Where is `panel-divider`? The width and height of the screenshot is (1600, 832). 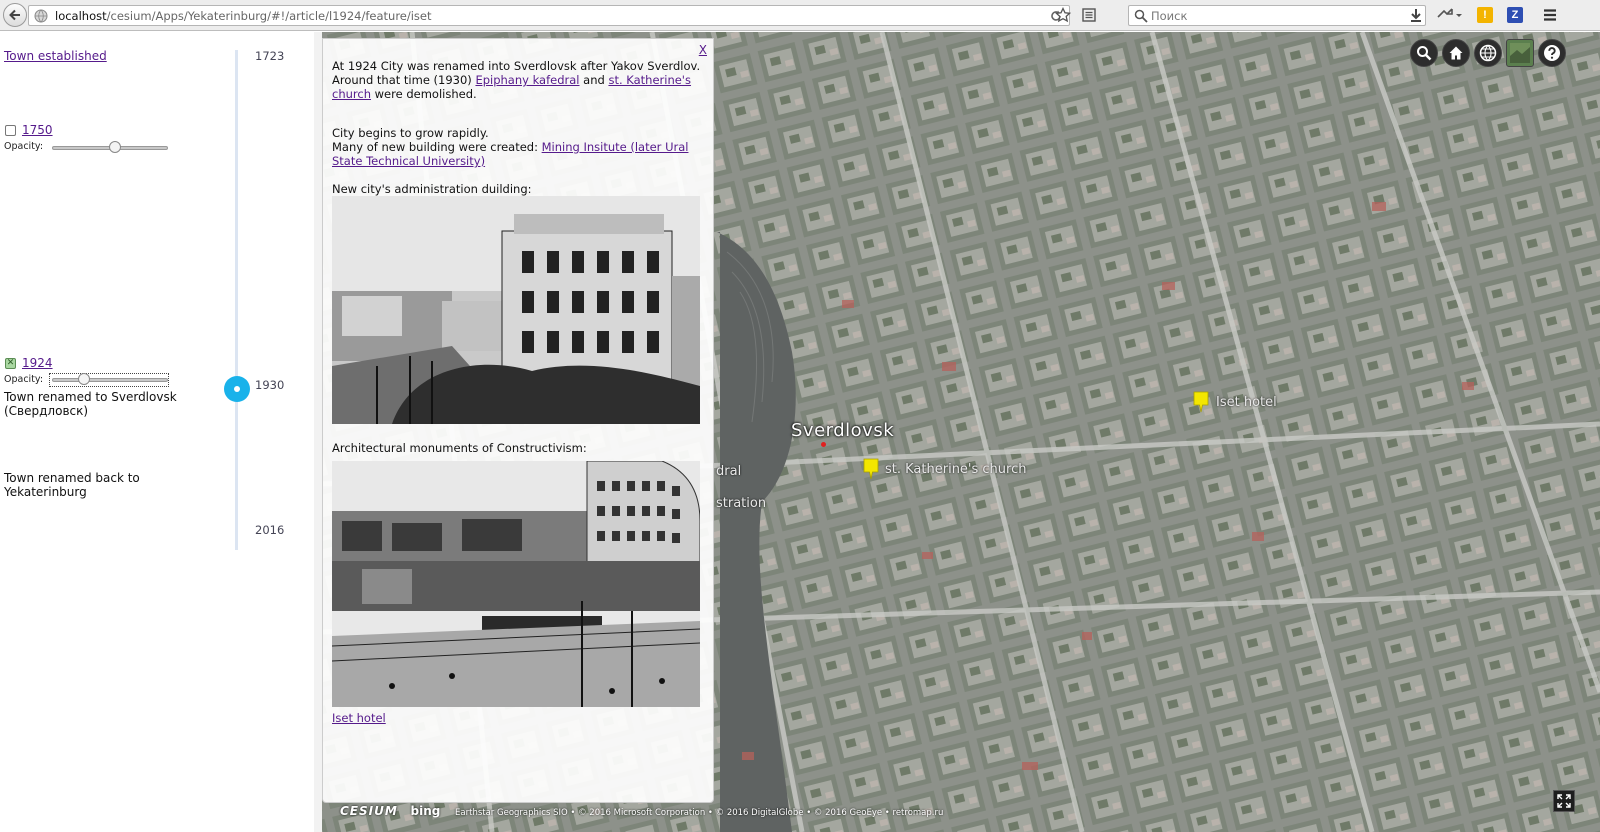 panel-divider is located at coordinates (318, 432).